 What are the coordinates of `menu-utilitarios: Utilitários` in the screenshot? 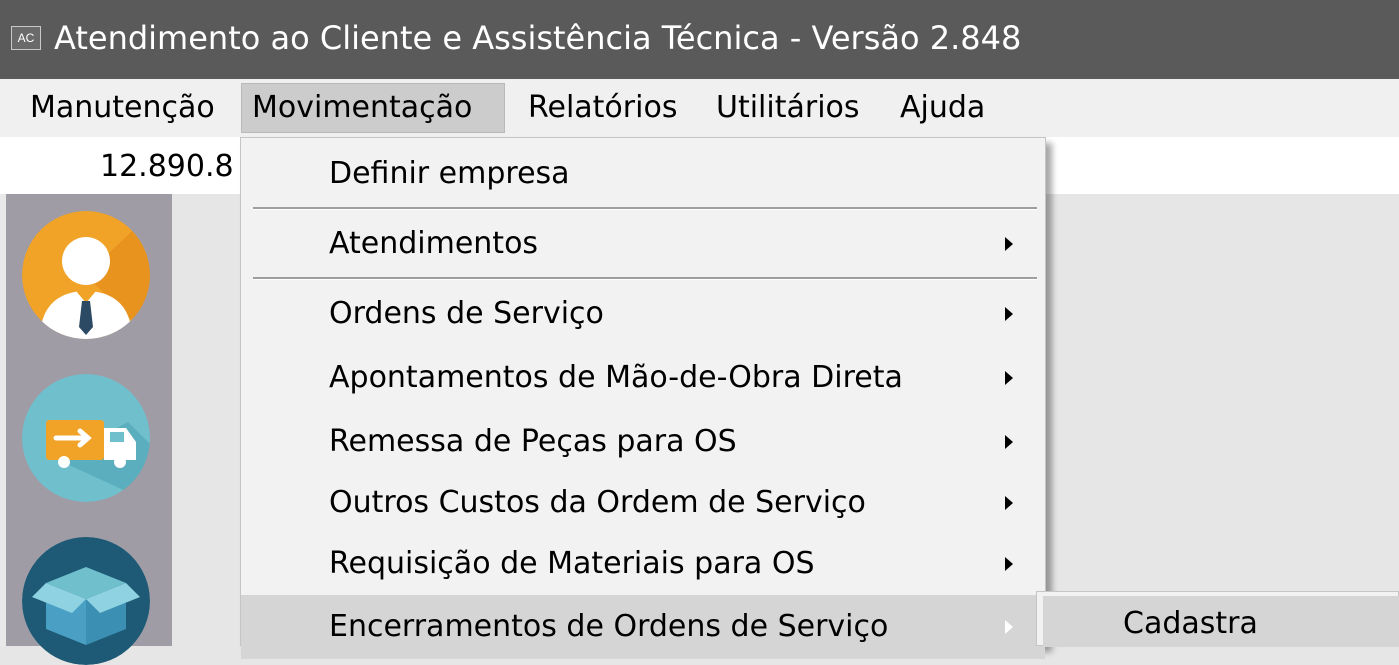 It's located at (788, 108).